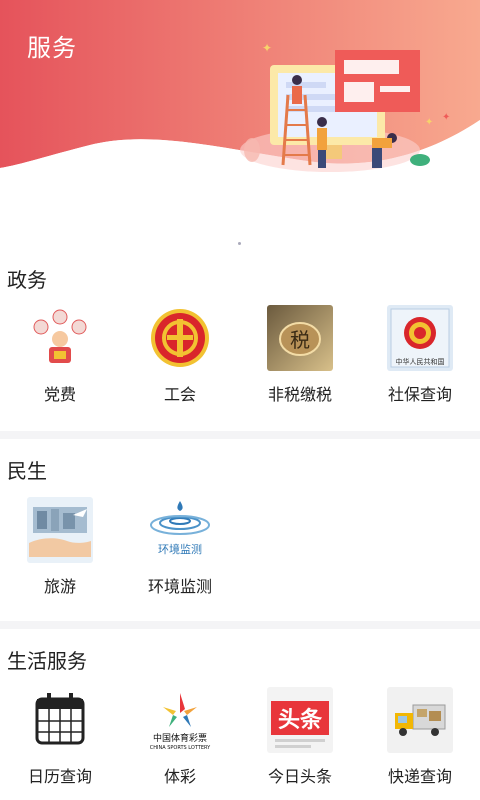  What do you see at coordinates (419, 394) in the screenshot?
I see `service-label: 社保查询` at bounding box center [419, 394].